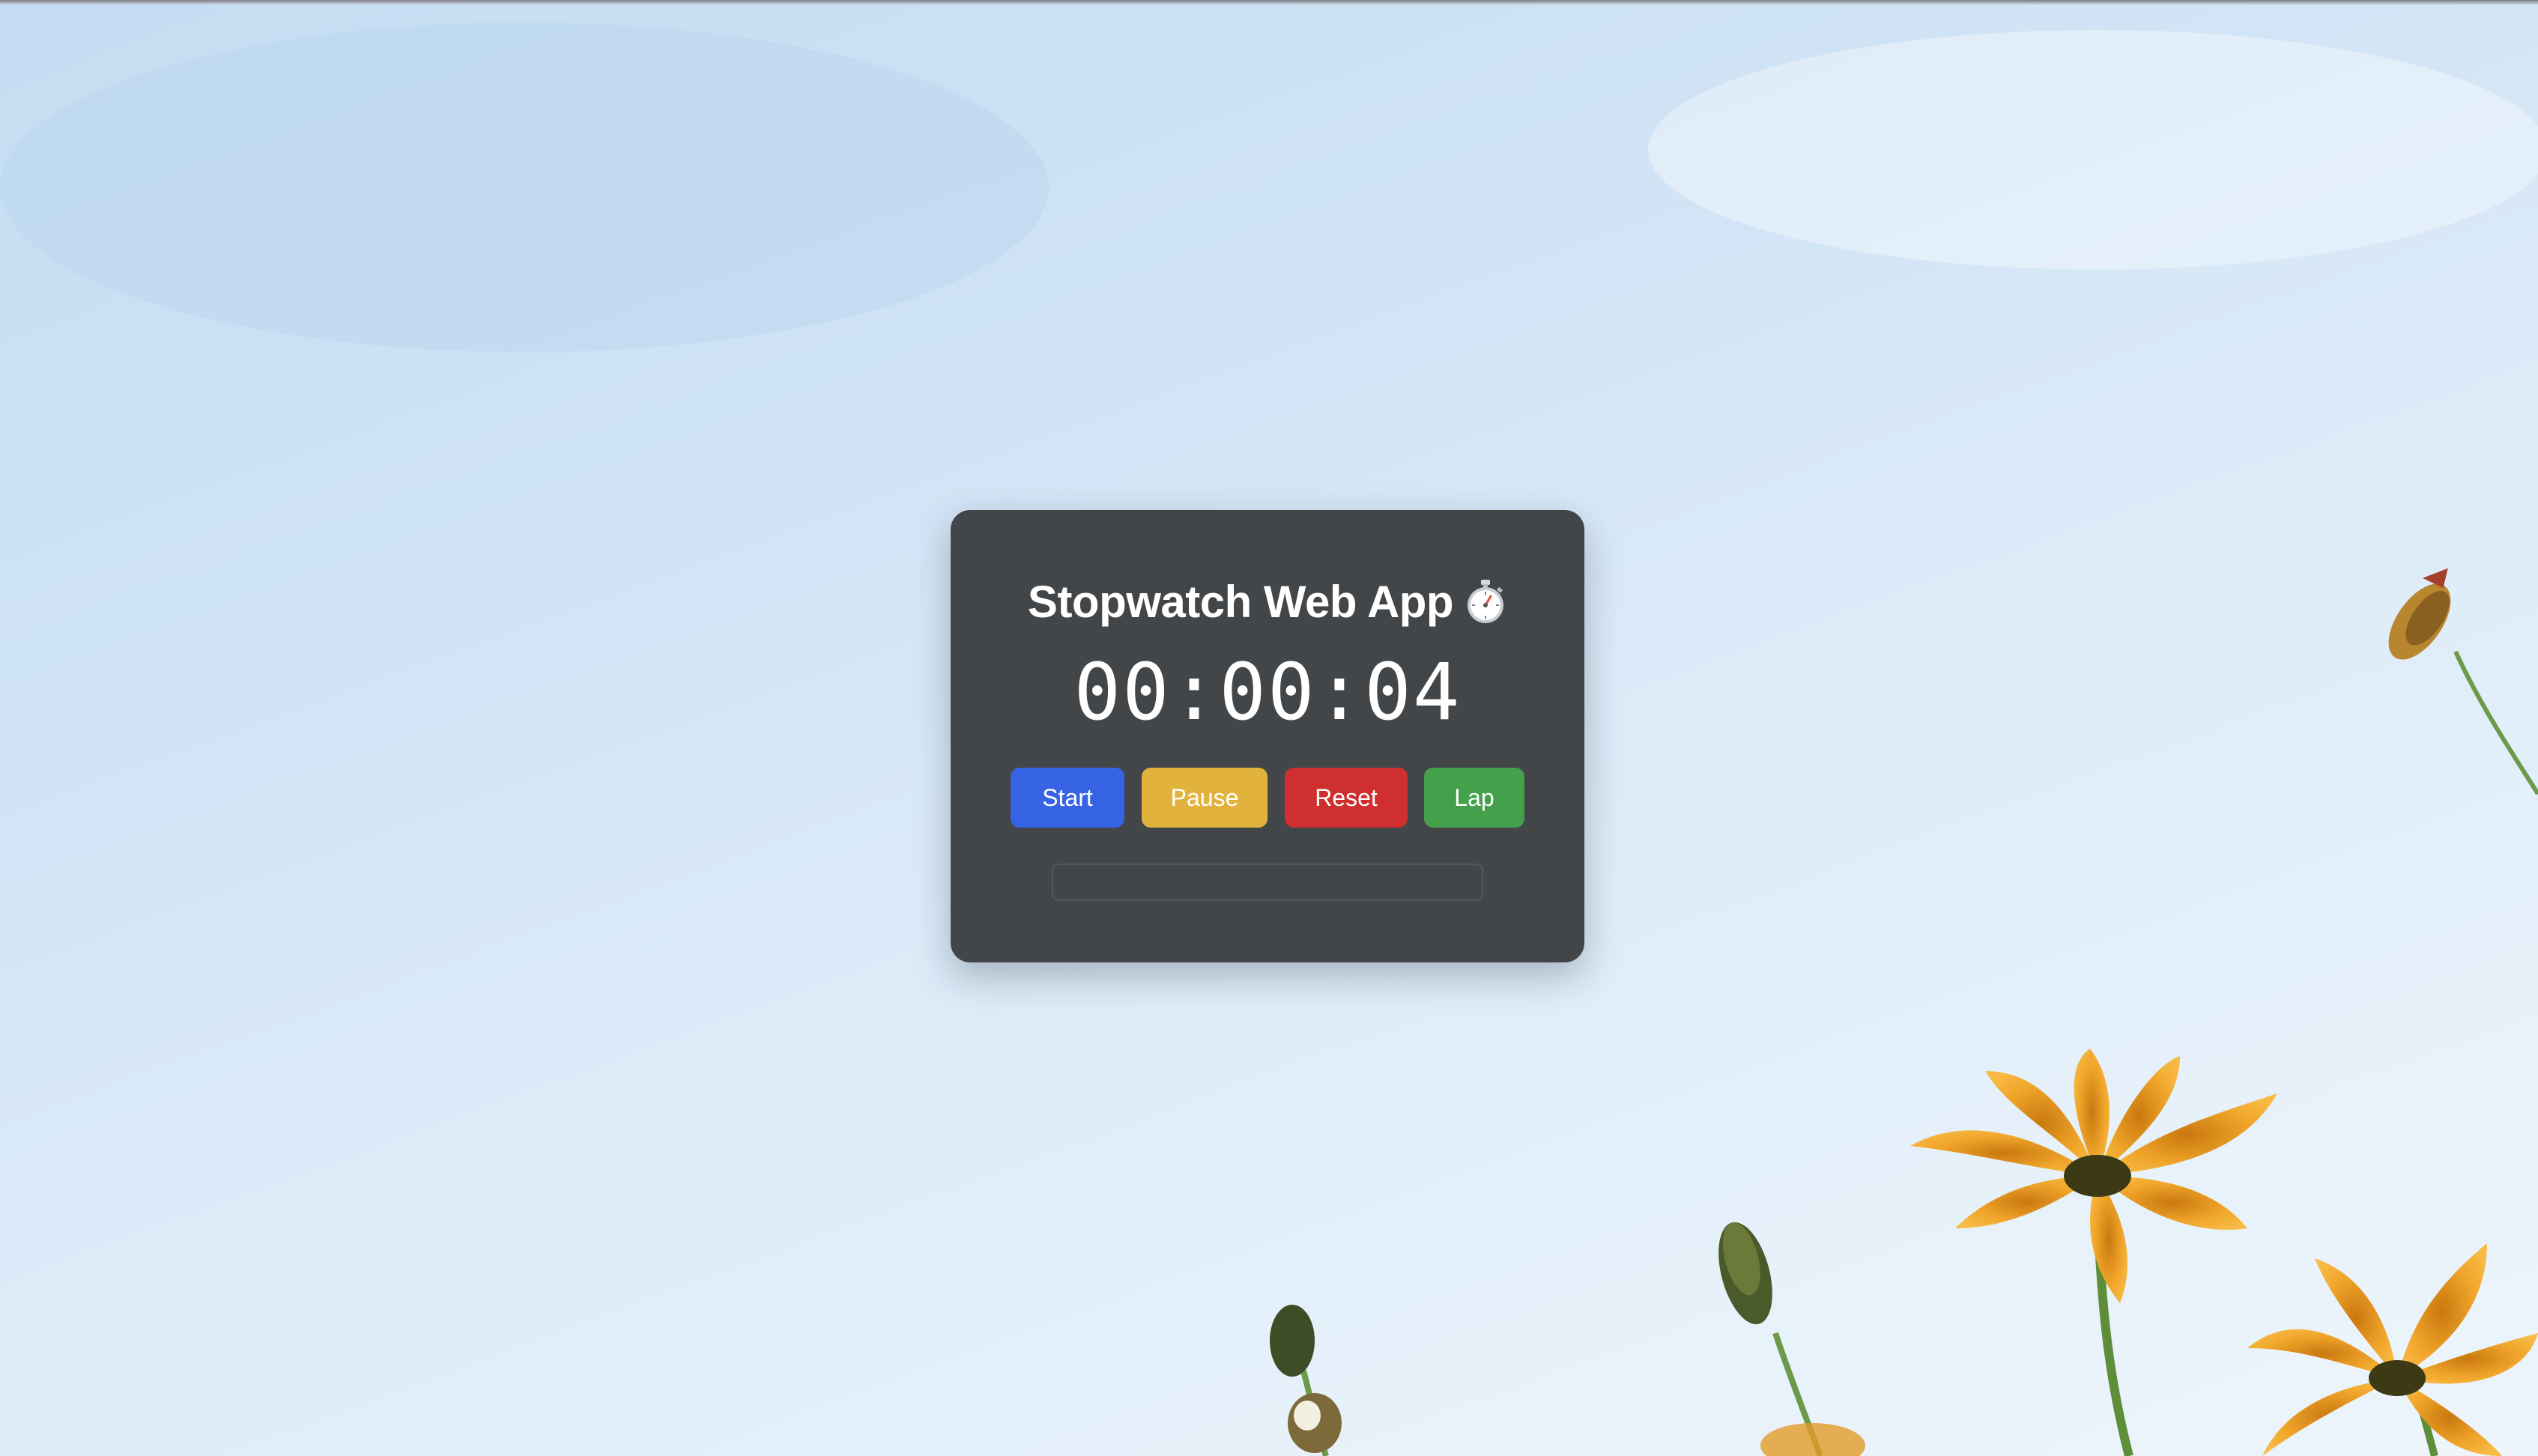  What do you see at coordinates (1346, 798) in the screenshot?
I see `reset-button: Reset` at bounding box center [1346, 798].